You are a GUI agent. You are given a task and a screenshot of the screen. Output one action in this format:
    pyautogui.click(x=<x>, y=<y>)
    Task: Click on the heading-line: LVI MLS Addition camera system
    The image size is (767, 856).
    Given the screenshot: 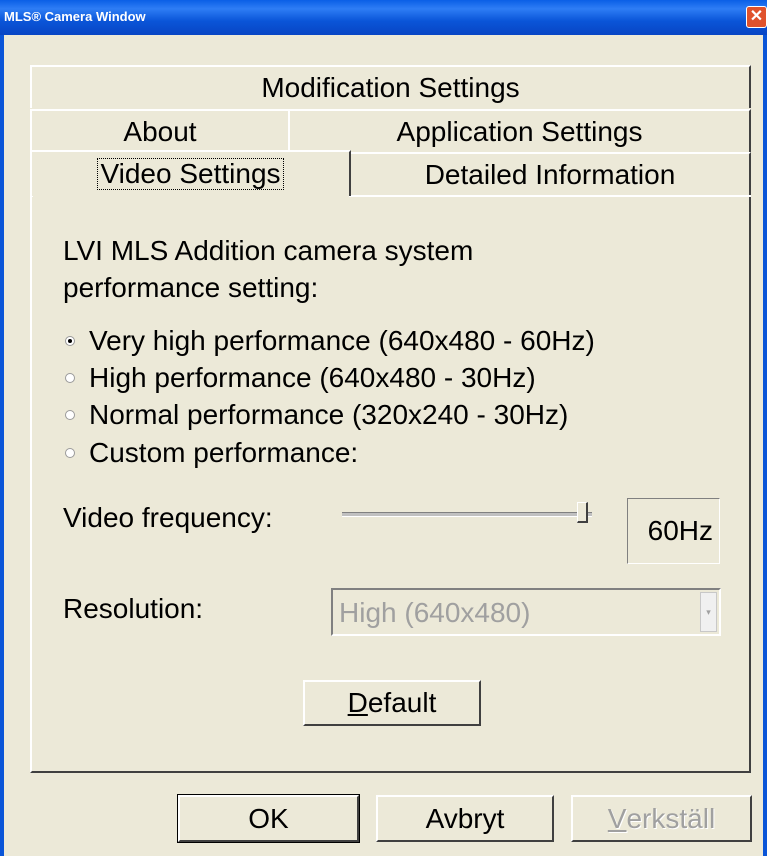 What is the action you would take?
    pyautogui.click(x=268, y=250)
    